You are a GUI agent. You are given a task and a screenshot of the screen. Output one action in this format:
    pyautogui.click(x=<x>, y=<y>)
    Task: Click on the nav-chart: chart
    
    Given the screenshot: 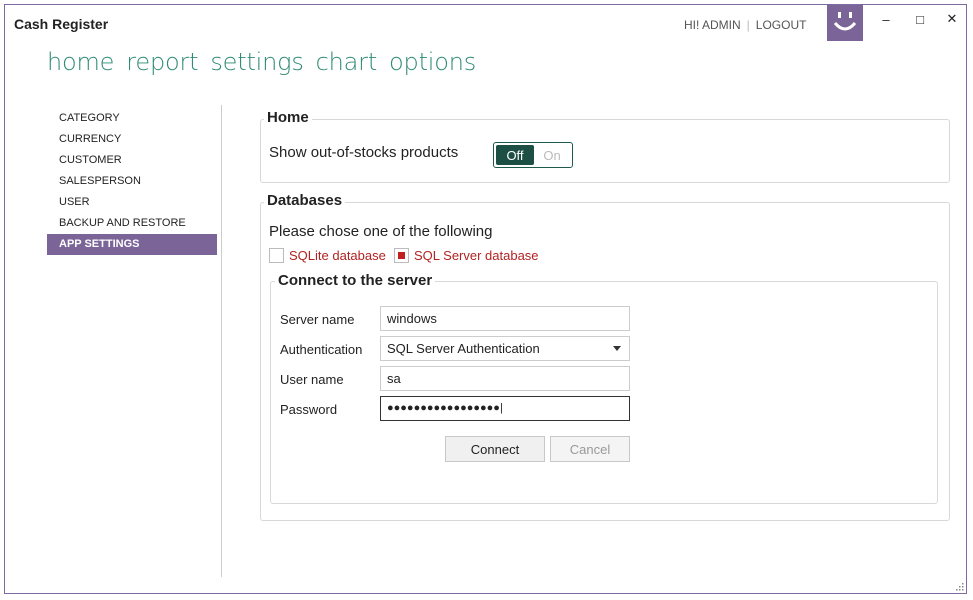 What is the action you would take?
    pyautogui.click(x=347, y=62)
    